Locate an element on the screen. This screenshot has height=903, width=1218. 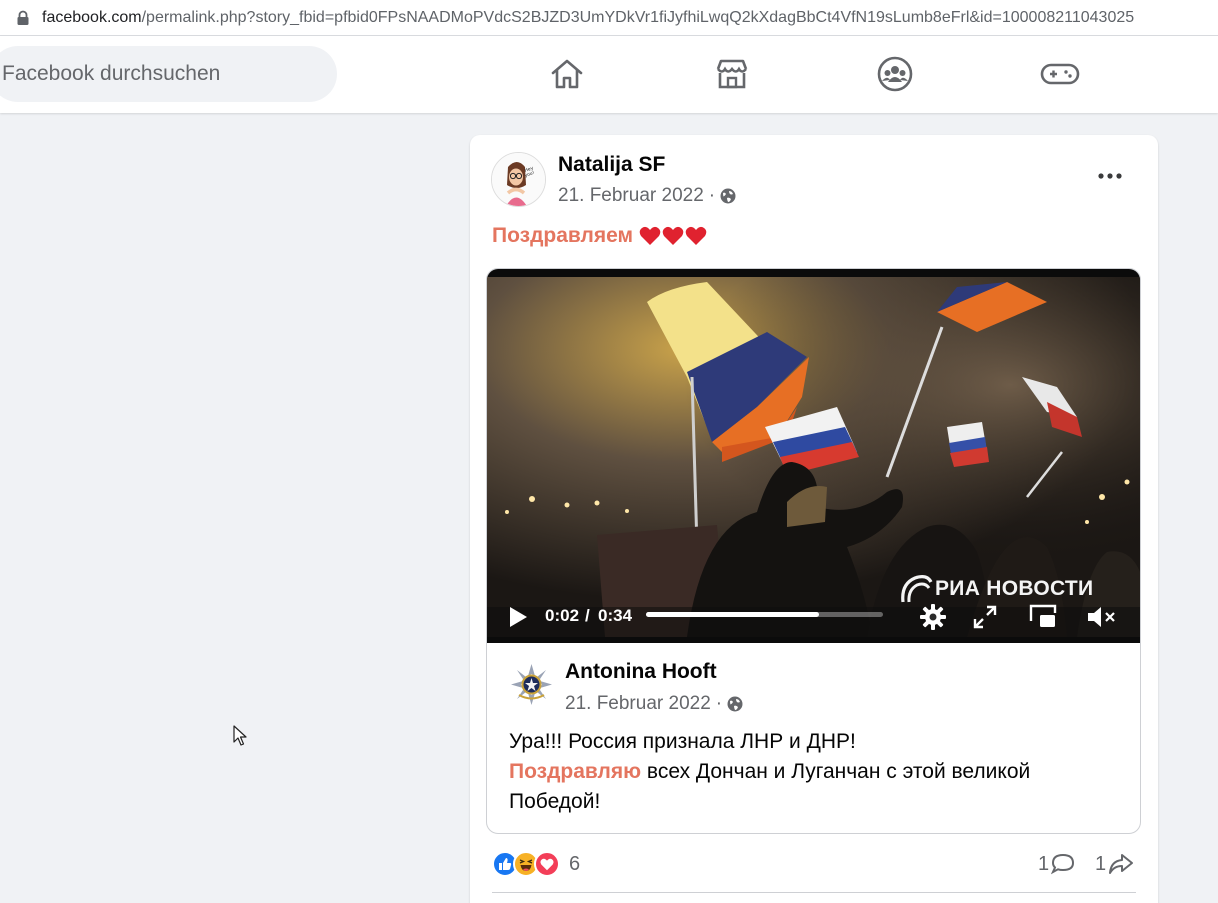
groups-icon is located at coordinates (895, 74).